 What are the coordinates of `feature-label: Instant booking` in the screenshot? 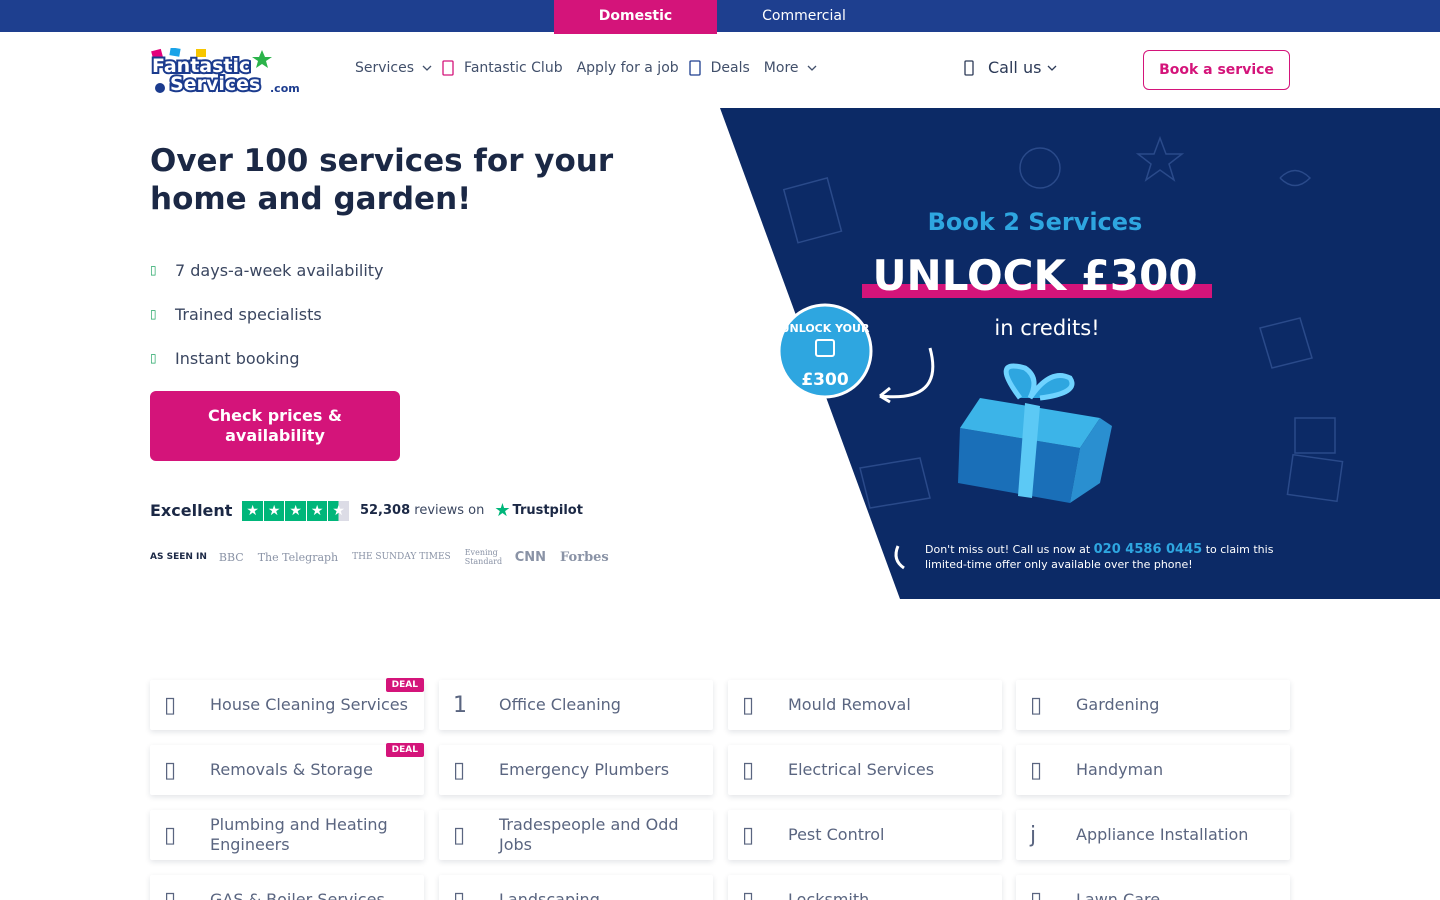 It's located at (237, 358).